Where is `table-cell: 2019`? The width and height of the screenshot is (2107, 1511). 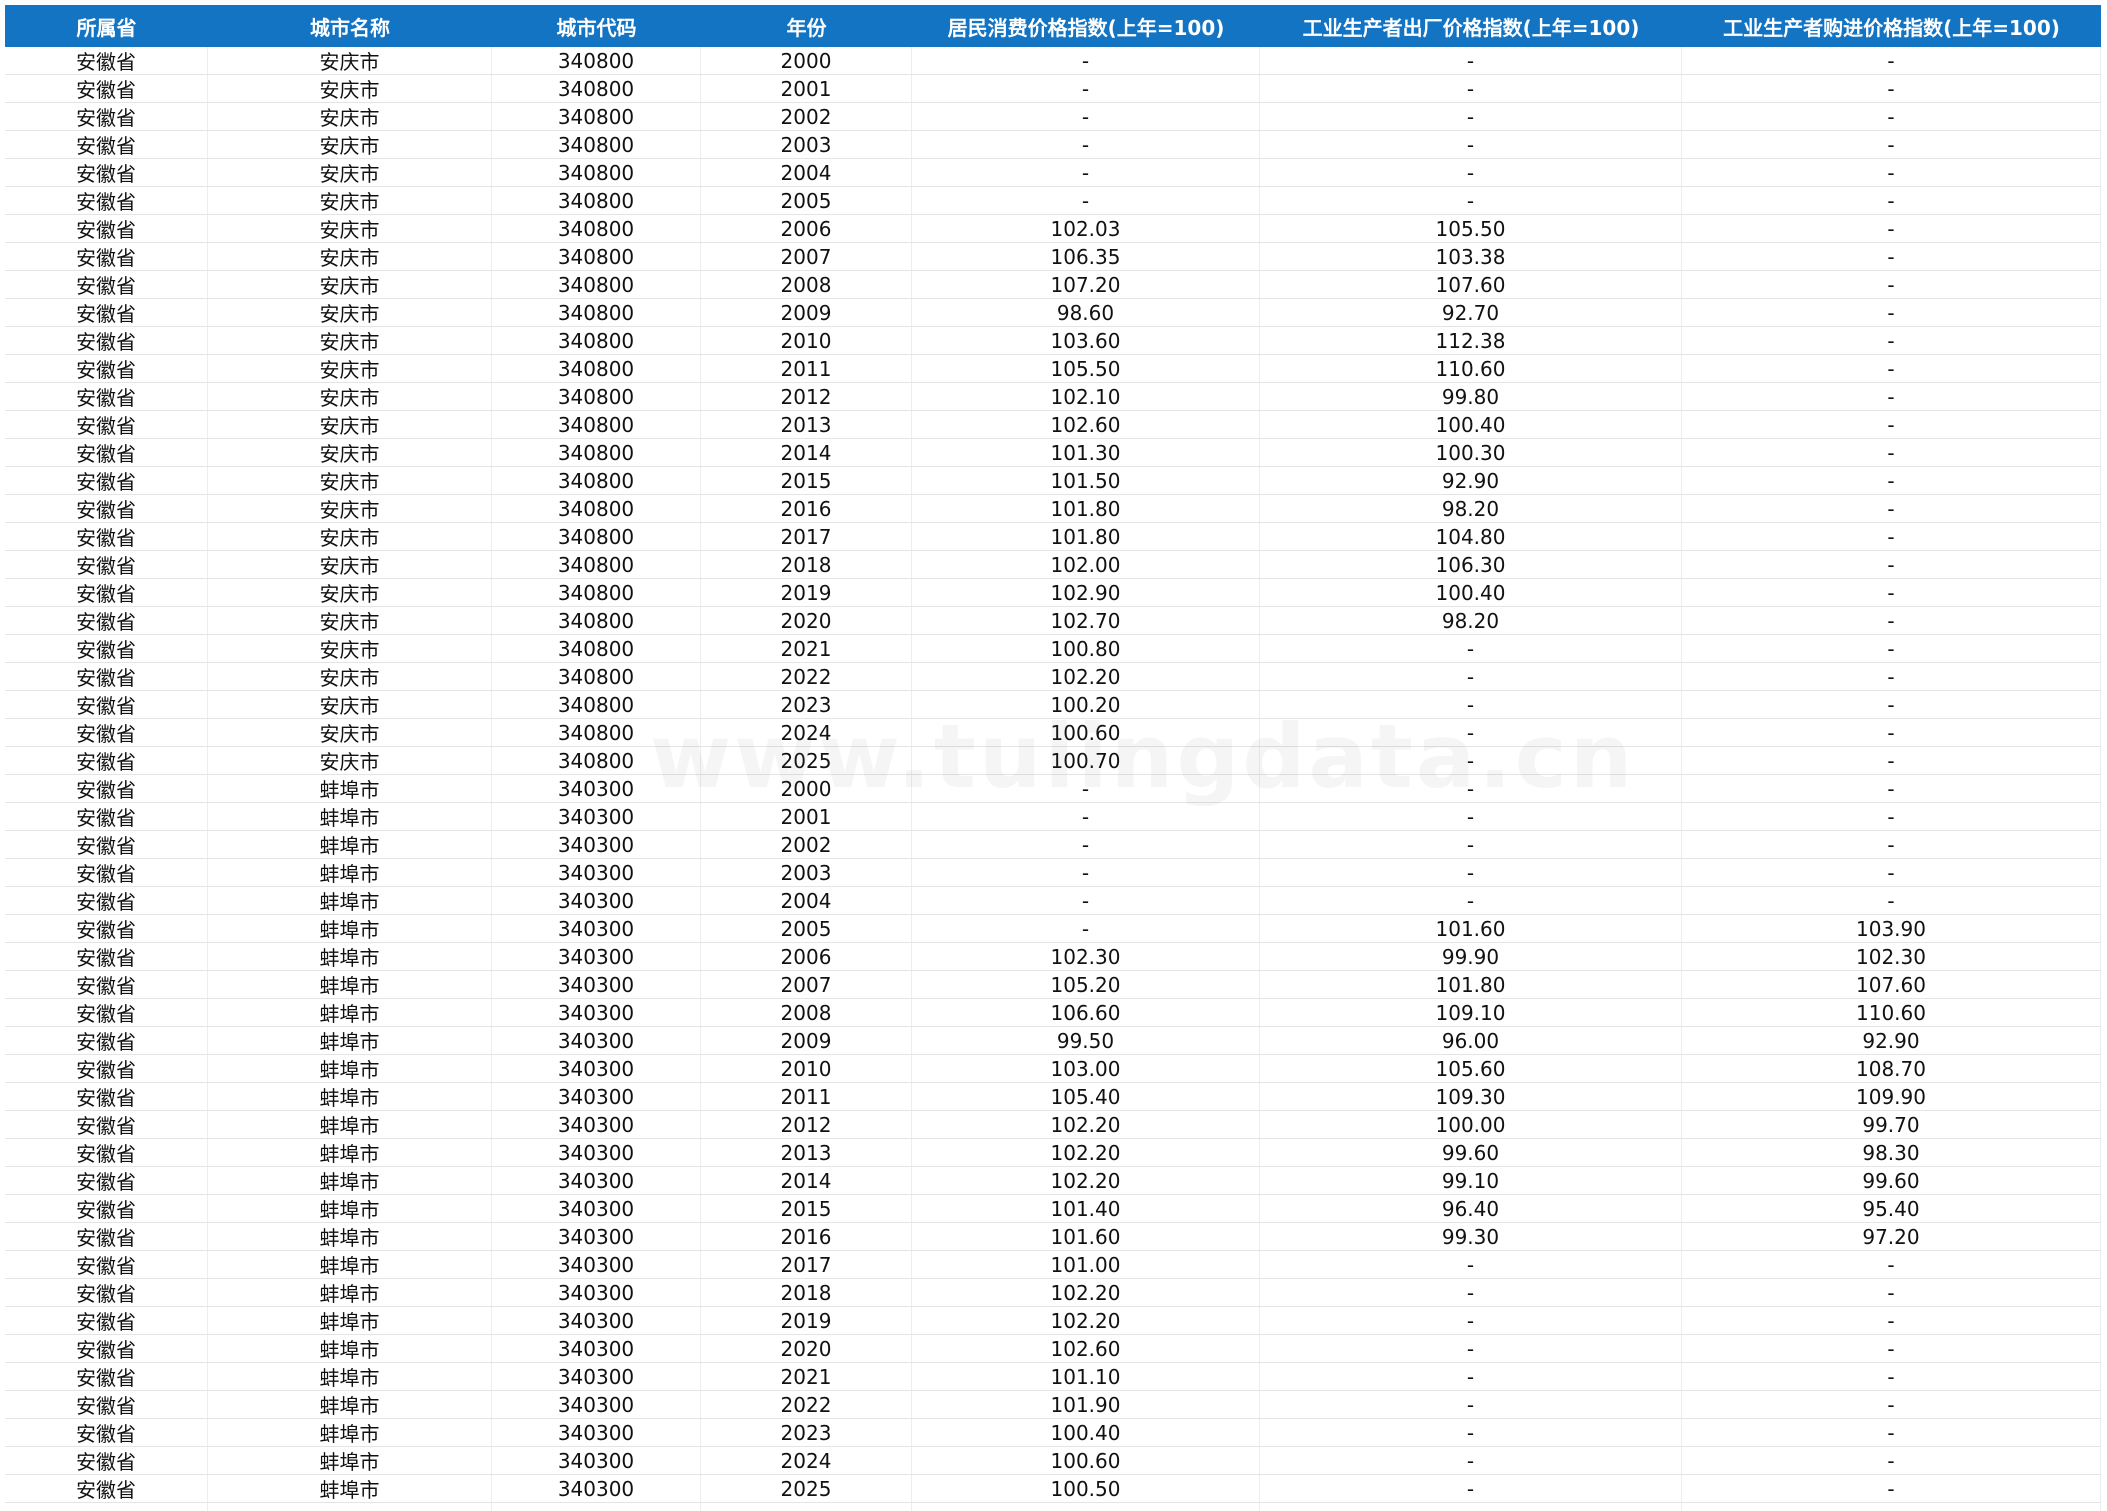
table-cell: 2019 is located at coordinates (806, 1320).